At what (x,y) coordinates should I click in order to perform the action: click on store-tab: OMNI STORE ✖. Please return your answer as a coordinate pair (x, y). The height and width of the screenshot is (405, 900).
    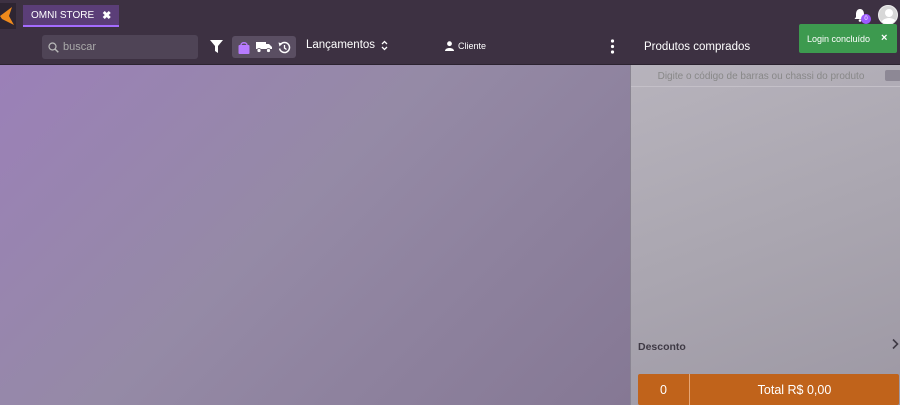
    Looking at the image, I should click on (71, 16).